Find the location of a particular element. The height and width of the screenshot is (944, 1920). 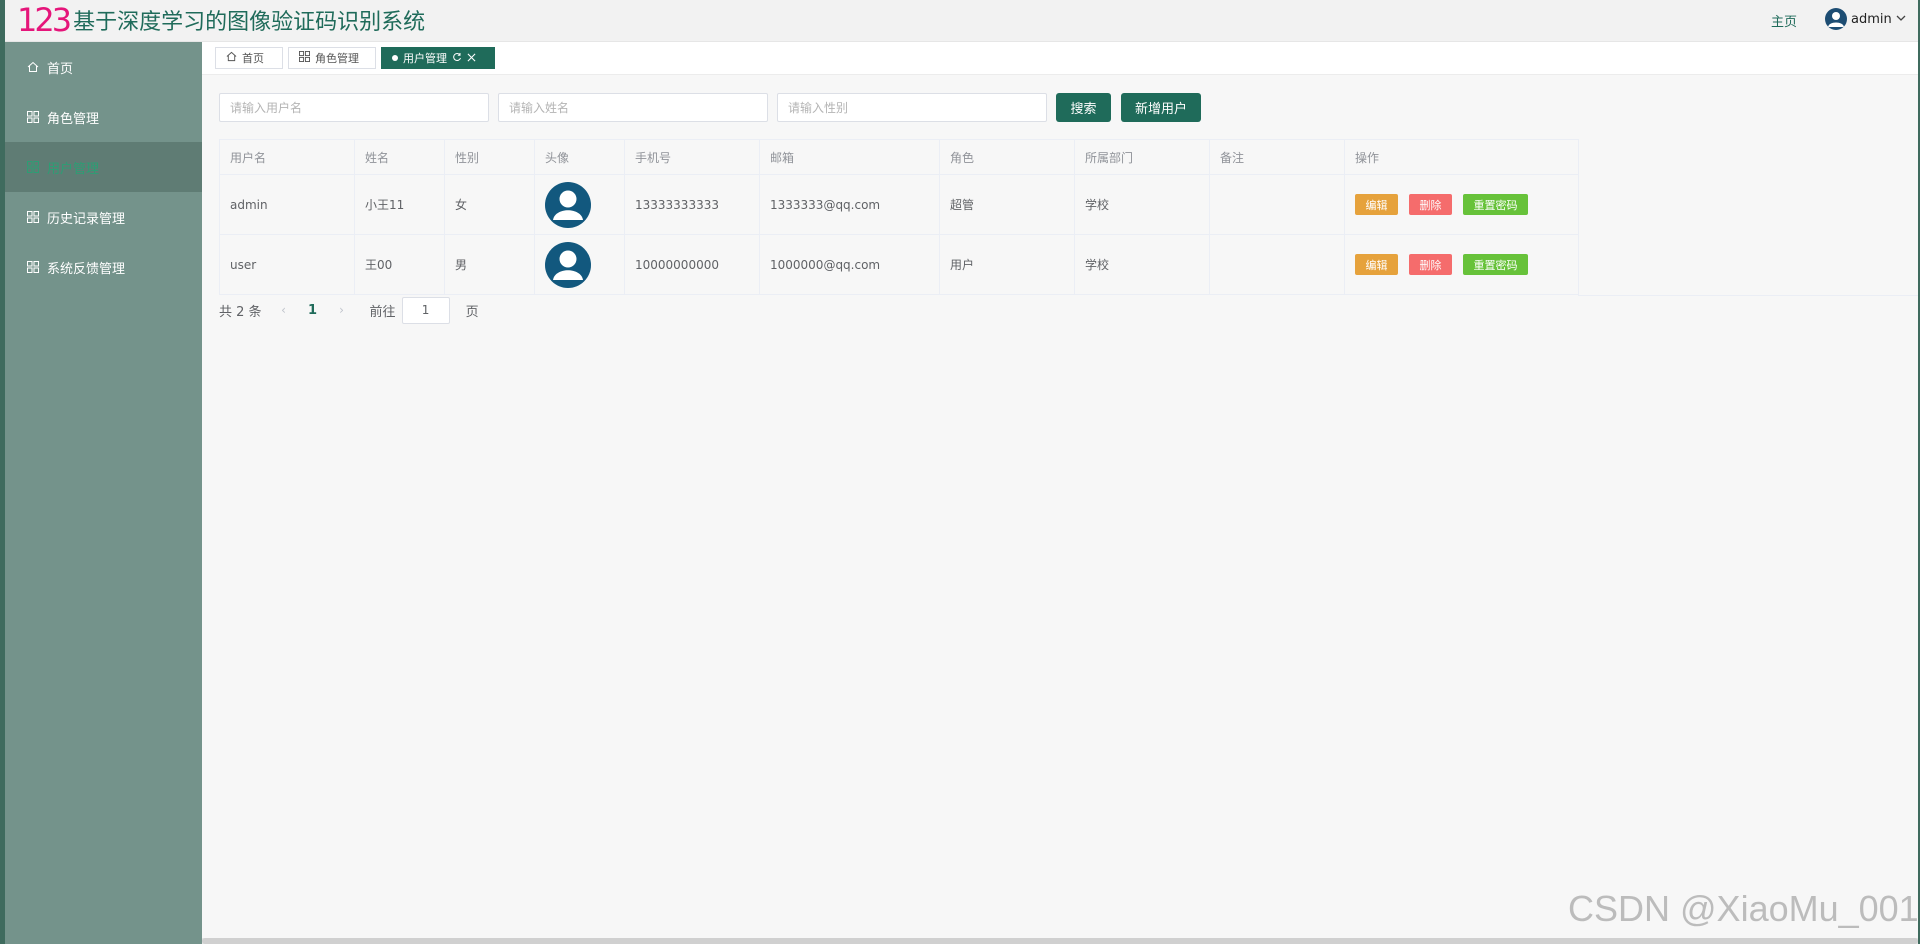

horizontal-scrollbar is located at coordinates (1060, 941).